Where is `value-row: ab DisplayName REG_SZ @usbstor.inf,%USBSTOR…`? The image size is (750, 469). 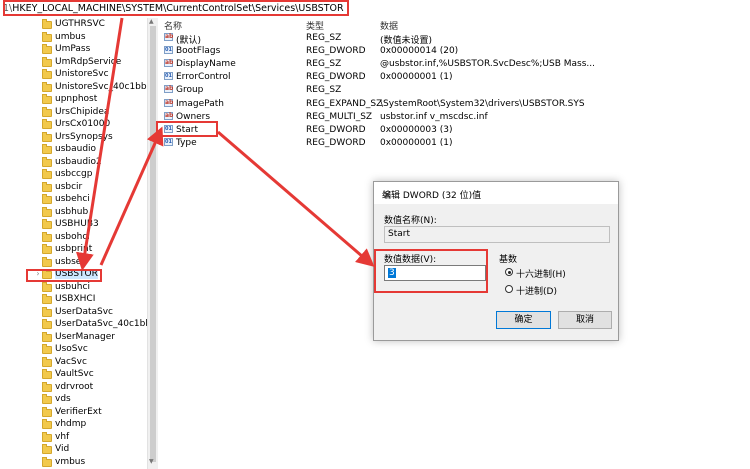 value-row: ab DisplayName REG_SZ @usbstor.inf,%USBSTOR… is located at coordinates (454, 65).